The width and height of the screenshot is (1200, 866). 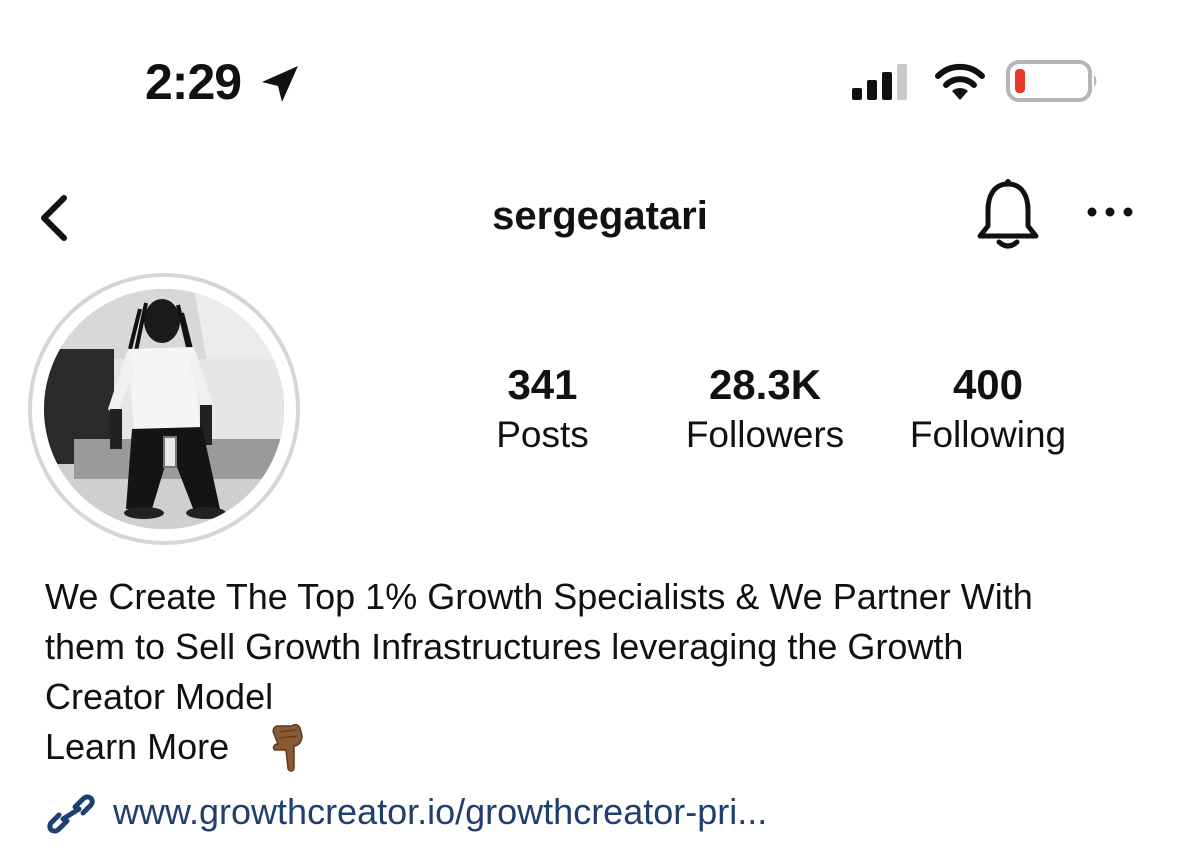 What do you see at coordinates (960, 81) in the screenshot?
I see `wifi-icon` at bounding box center [960, 81].